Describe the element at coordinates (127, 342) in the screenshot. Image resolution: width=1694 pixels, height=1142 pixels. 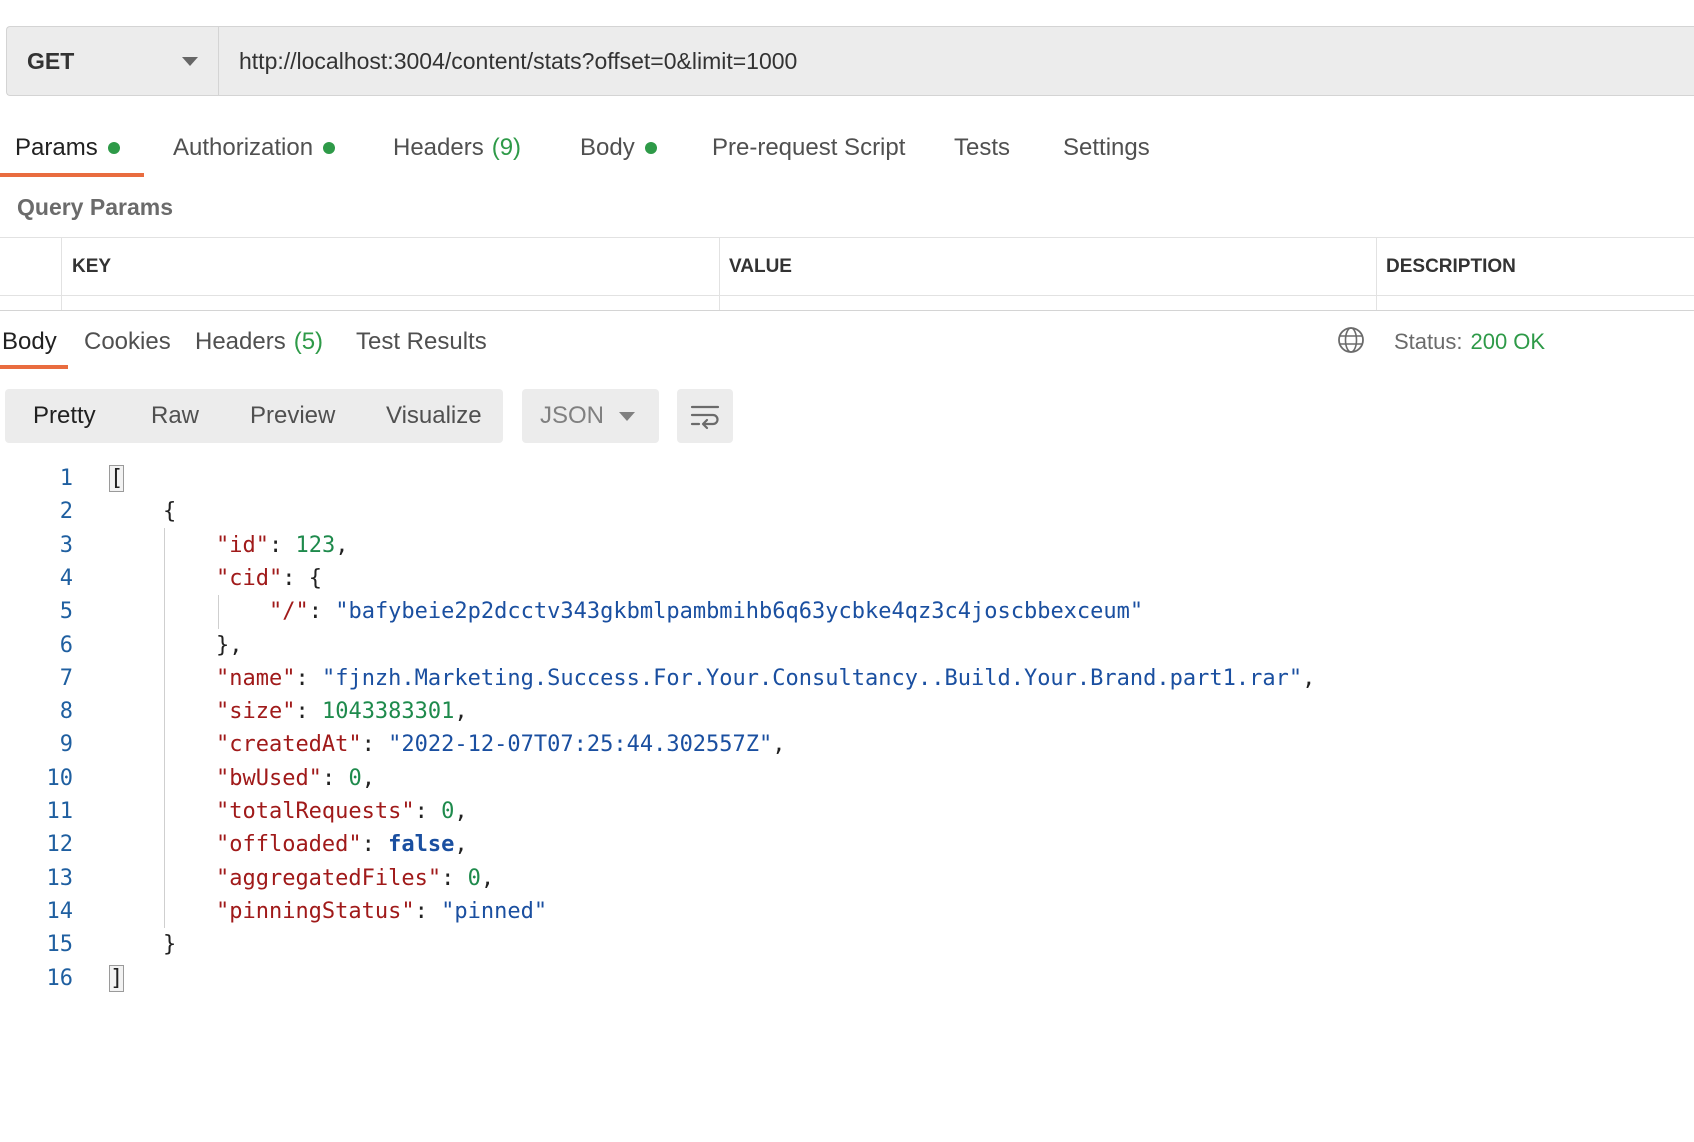
I see `response-tab-cookies: Cookies` at that location.